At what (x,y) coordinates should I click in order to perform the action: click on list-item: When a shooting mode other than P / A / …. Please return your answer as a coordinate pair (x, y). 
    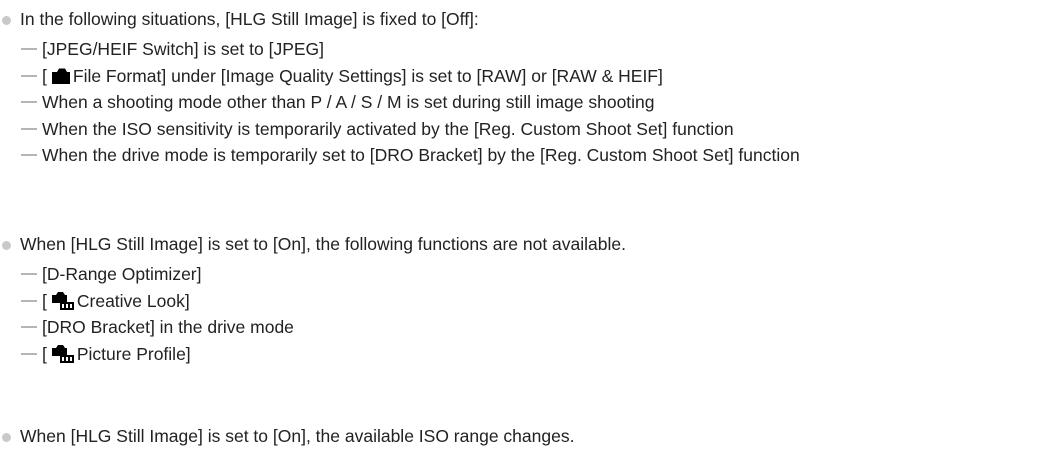
    Looking at the image, I should click on (523, 103).